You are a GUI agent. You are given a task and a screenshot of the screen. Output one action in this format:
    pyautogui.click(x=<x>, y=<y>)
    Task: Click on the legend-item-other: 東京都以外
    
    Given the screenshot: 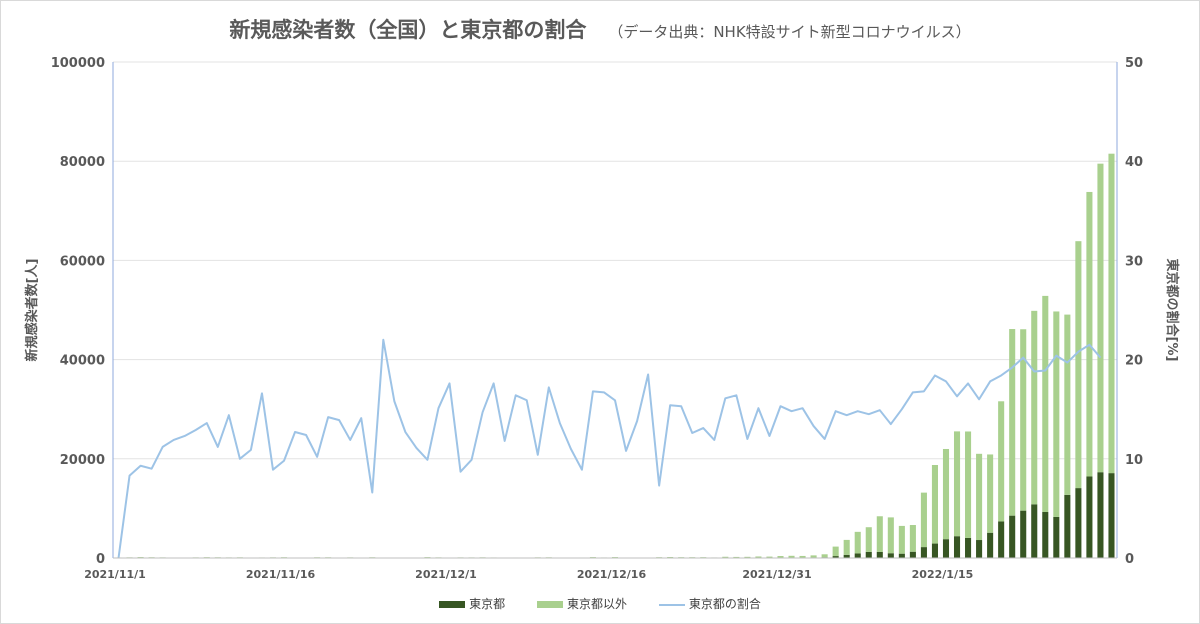 What is the action you would take?
    pyautogui.click(x=581, y=603)
    